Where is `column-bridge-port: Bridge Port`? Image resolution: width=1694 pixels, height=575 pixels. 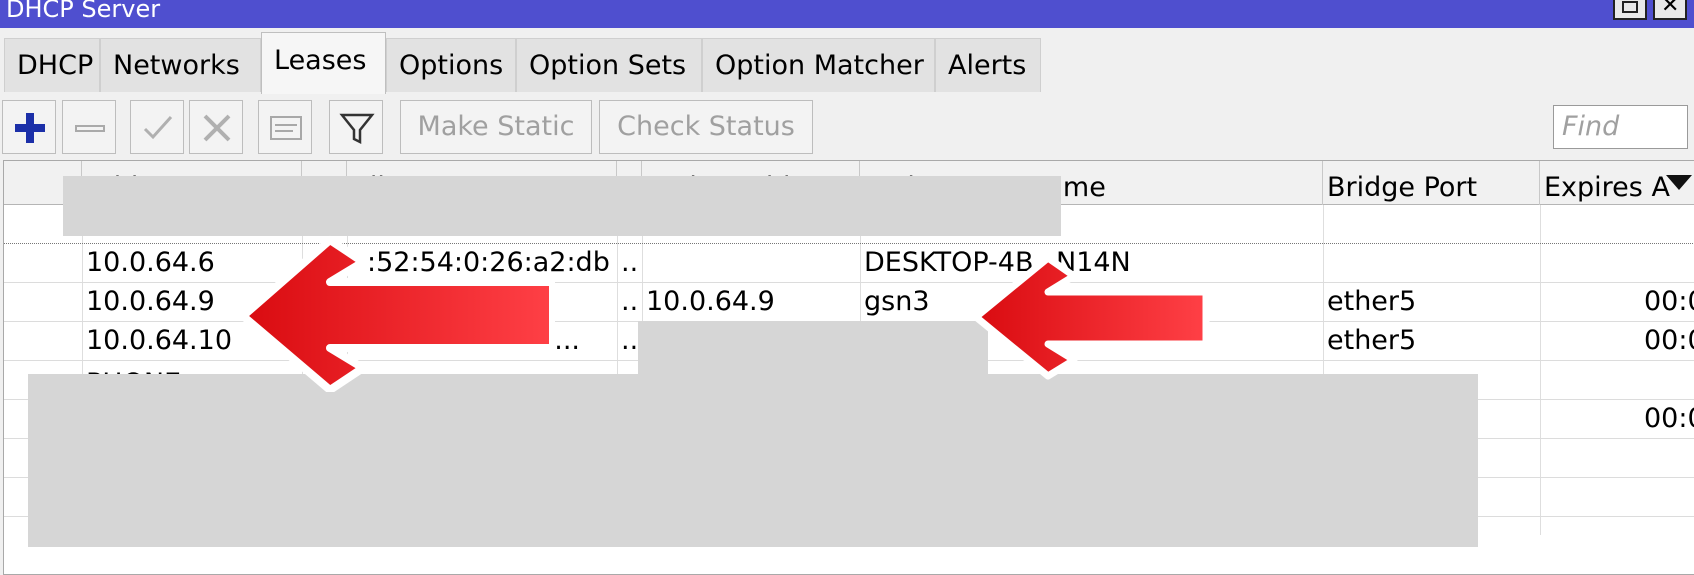
column-bridge-port: Bridge Port is located at coordinates (1431, 183).